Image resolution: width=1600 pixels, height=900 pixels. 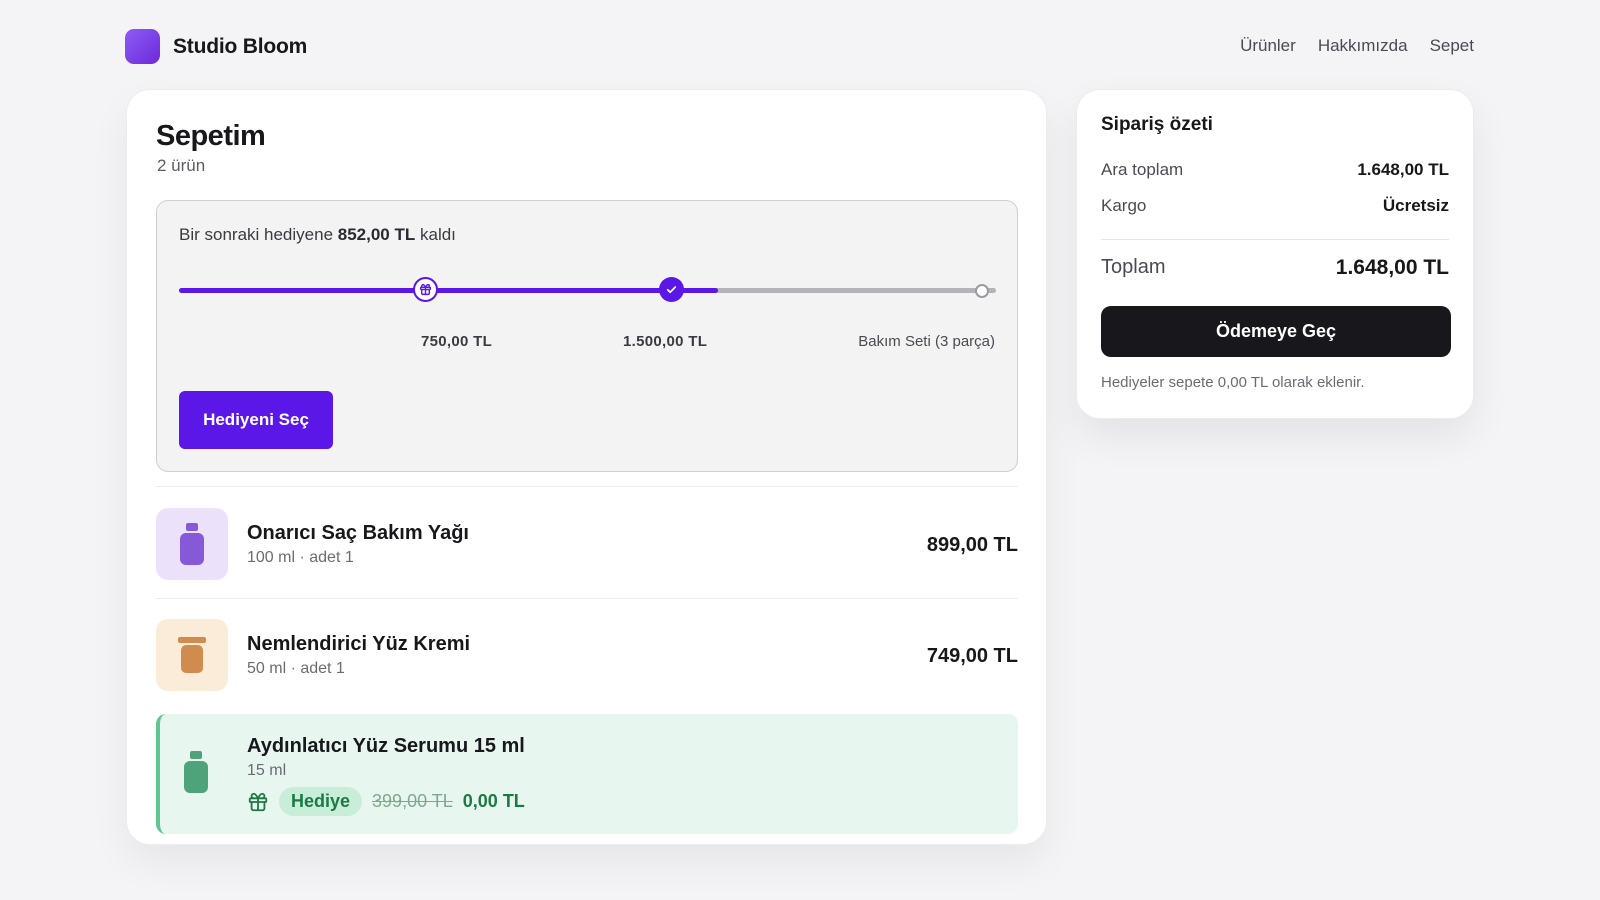 What do you see at coordinates (1275, 170) in the screenshot?
I see `subtotal-row: Ara toplam 1.648,00 TL` at bounding box center [1275, 170].